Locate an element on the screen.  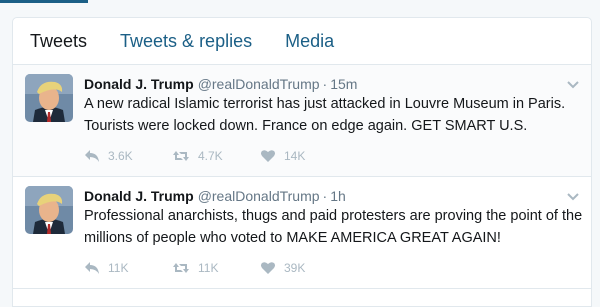
timeline-tabs: Tweets Tweets & replies Media is located at coordinates (302, 41).